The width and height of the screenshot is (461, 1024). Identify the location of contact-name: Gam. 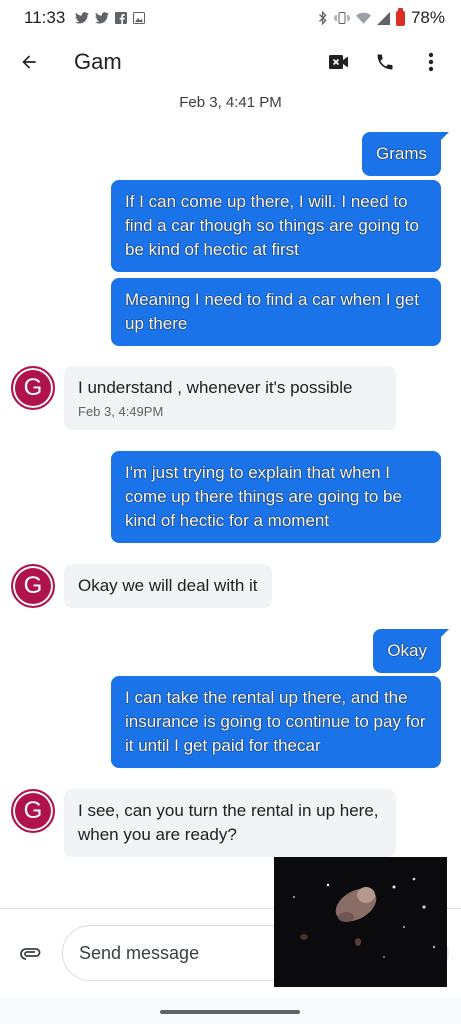
(98, 61).